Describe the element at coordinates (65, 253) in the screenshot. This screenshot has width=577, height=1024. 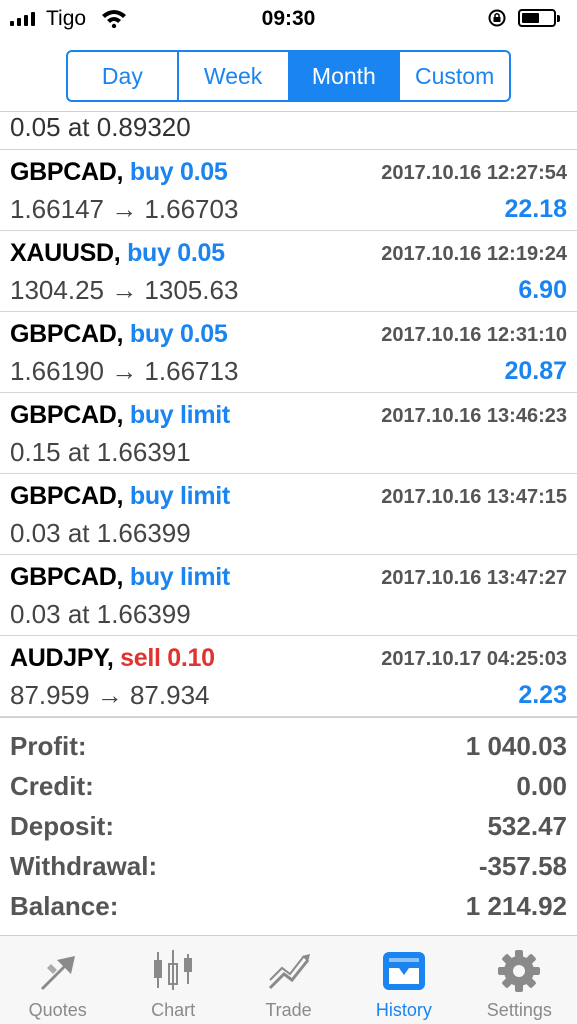
I see `row-symbol: XAUUSD,` at that location.